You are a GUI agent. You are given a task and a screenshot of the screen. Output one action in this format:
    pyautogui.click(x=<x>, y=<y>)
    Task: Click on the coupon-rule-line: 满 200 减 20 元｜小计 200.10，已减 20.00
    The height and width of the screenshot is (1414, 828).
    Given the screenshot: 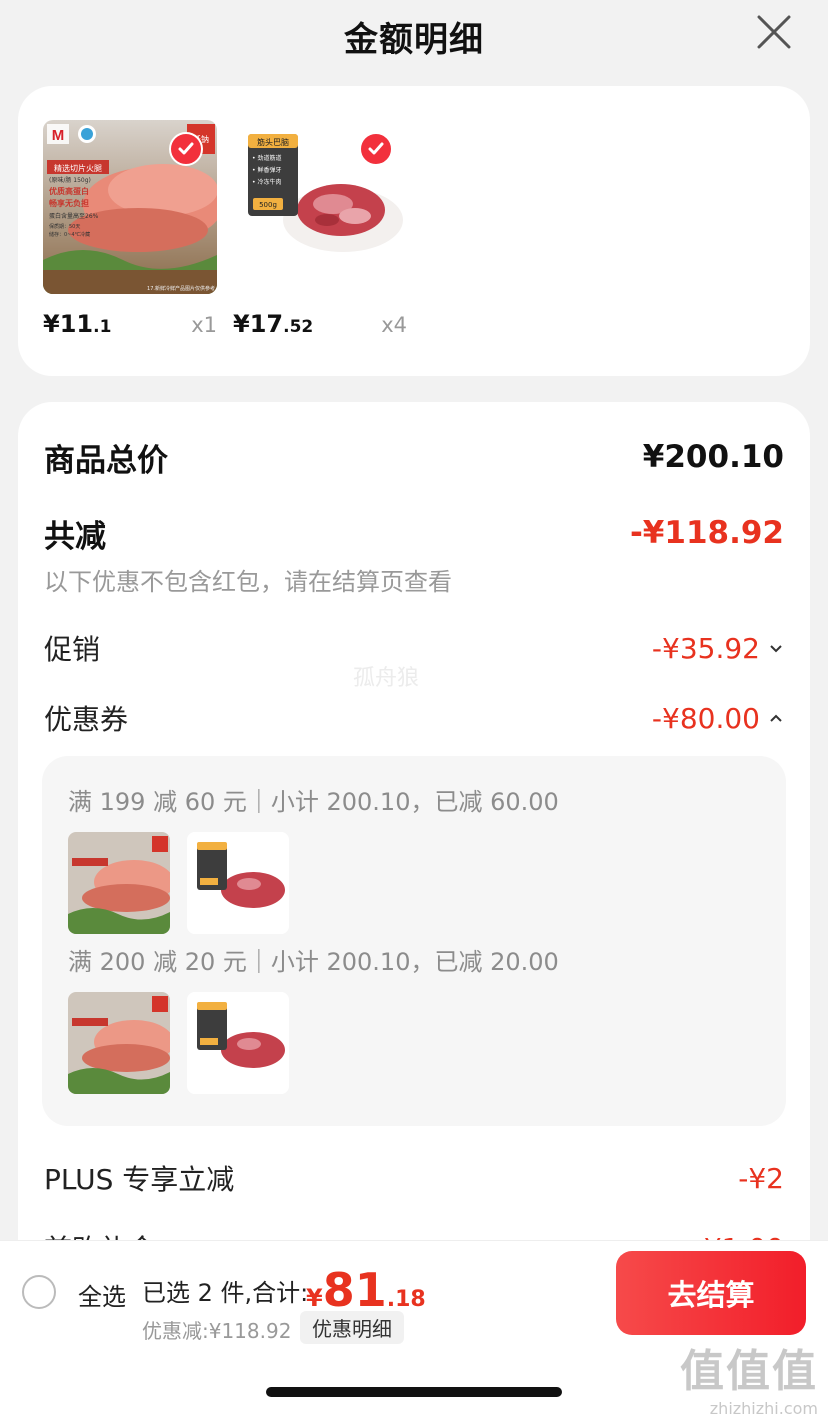 What is the action you would take?
    pyautogui.click(x=313, y=962)
    